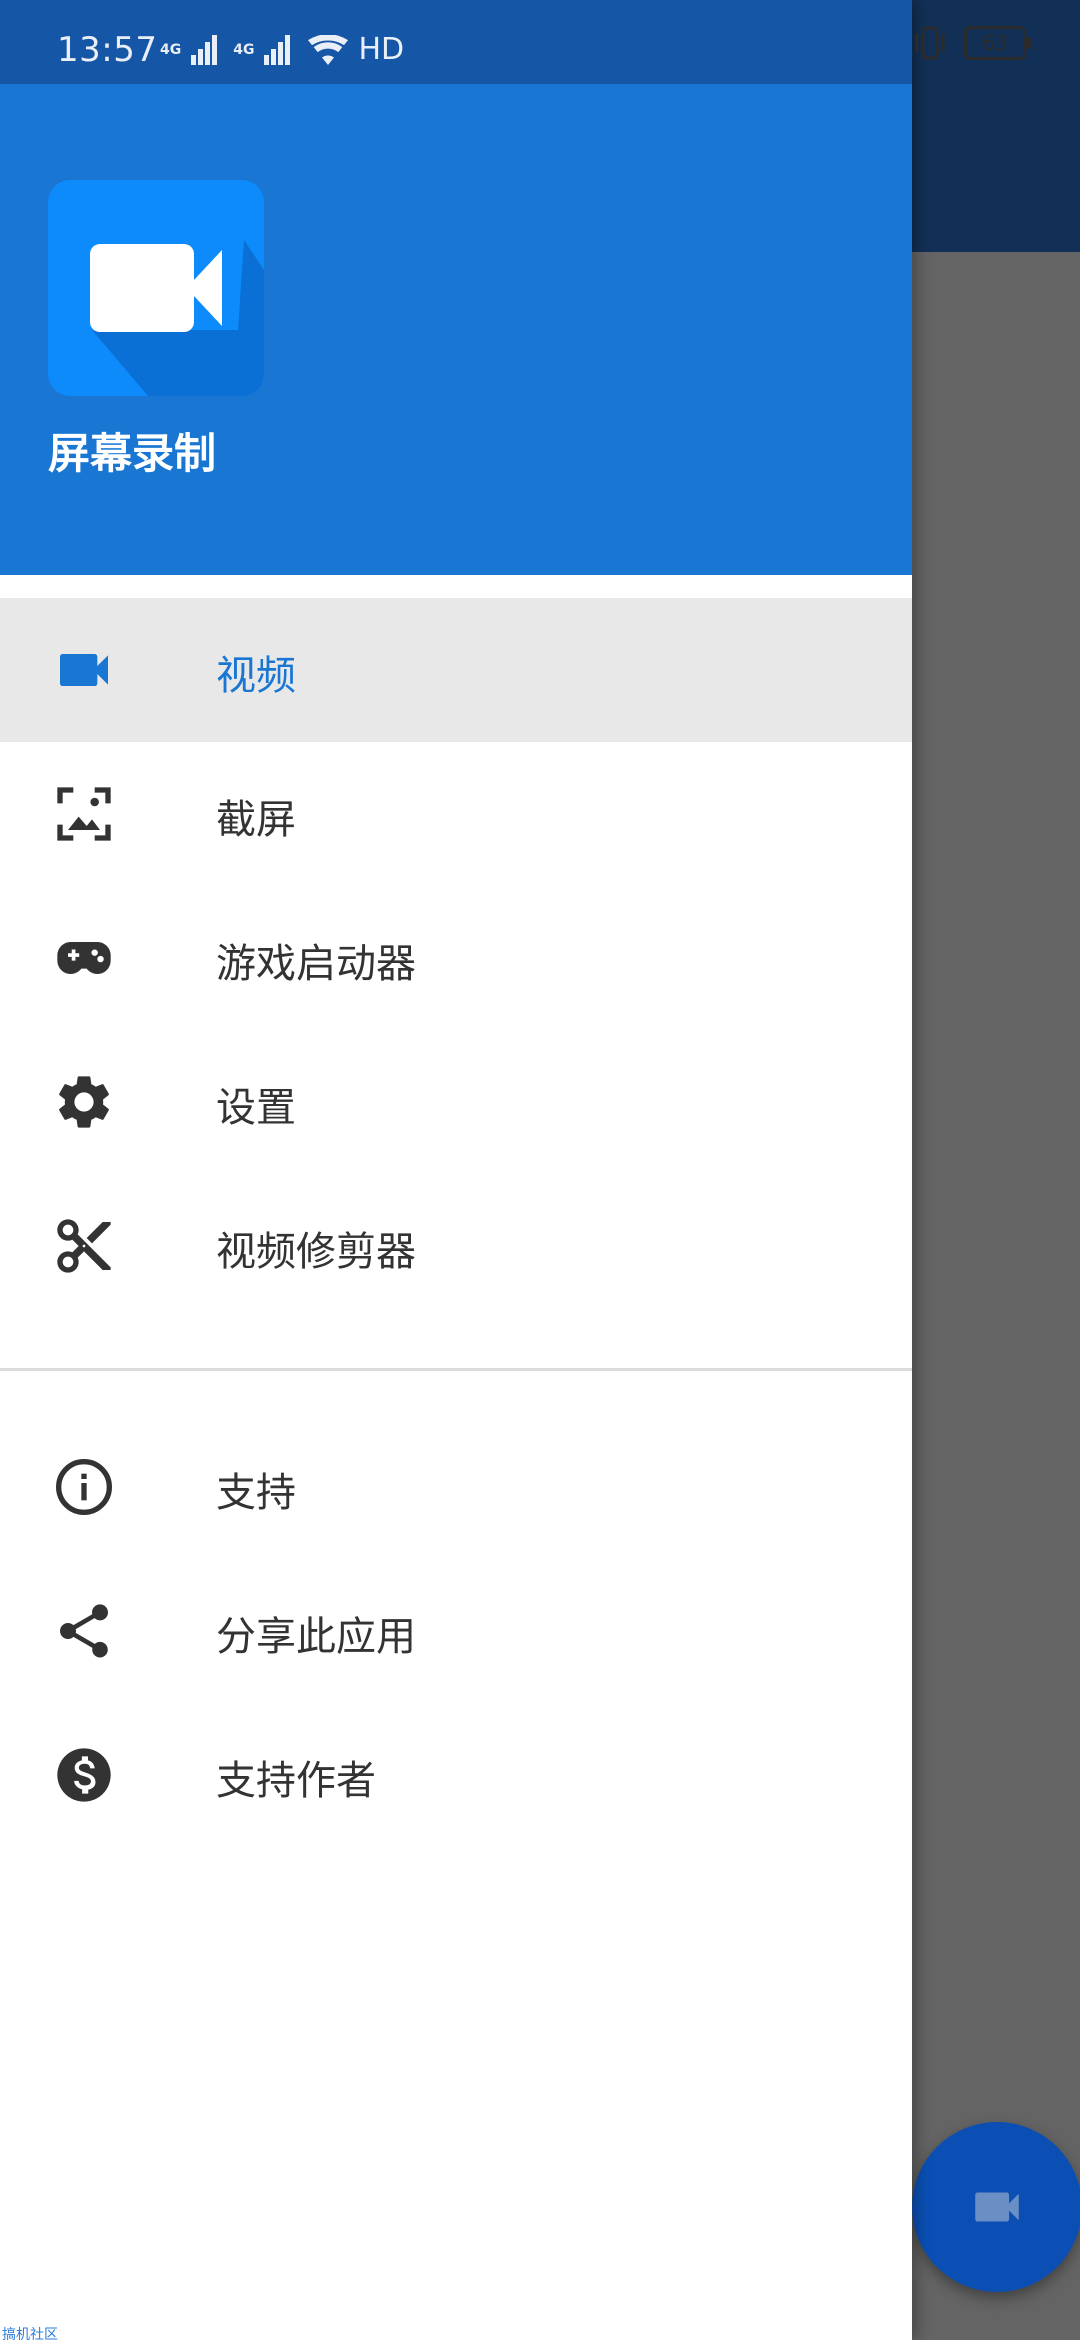 Image resolution: width=1080 pixels, height=2340 pixels. I want to click on screenshot-image-icon, so click(84, 814).